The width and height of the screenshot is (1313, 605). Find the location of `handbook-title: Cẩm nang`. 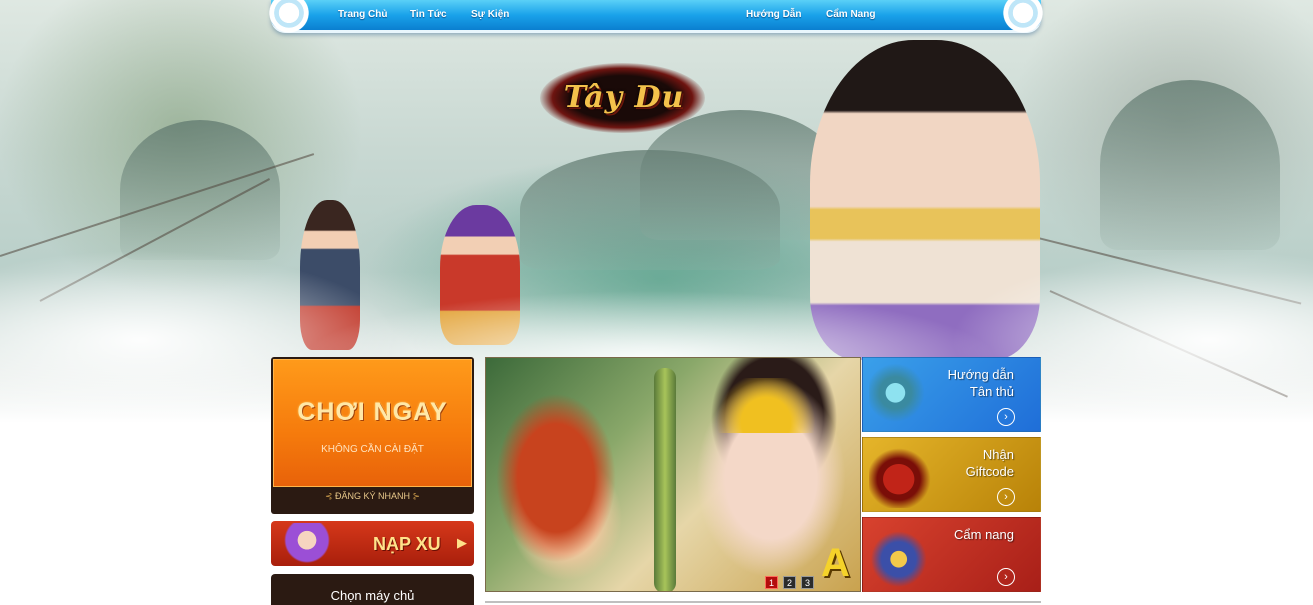

handbook-title: Cẩm nang is located at coordinates (984, 534).